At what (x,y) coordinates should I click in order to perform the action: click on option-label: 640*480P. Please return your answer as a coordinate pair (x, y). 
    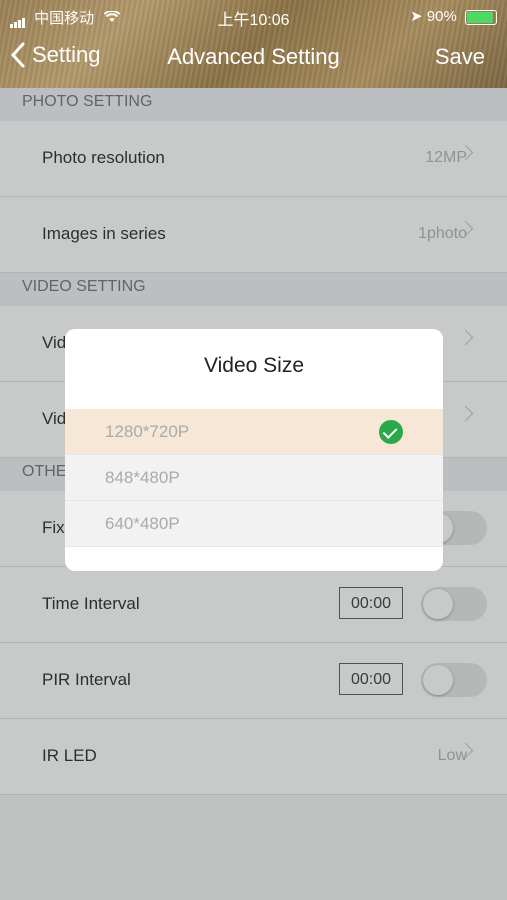
    Looking at the image, I should click on (142, 523).